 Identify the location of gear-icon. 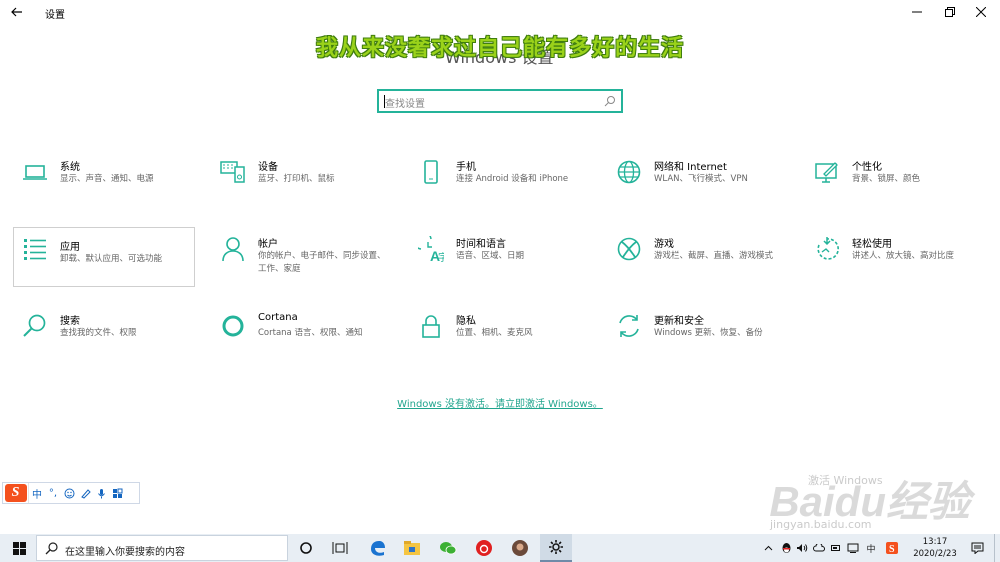
(556, 547).